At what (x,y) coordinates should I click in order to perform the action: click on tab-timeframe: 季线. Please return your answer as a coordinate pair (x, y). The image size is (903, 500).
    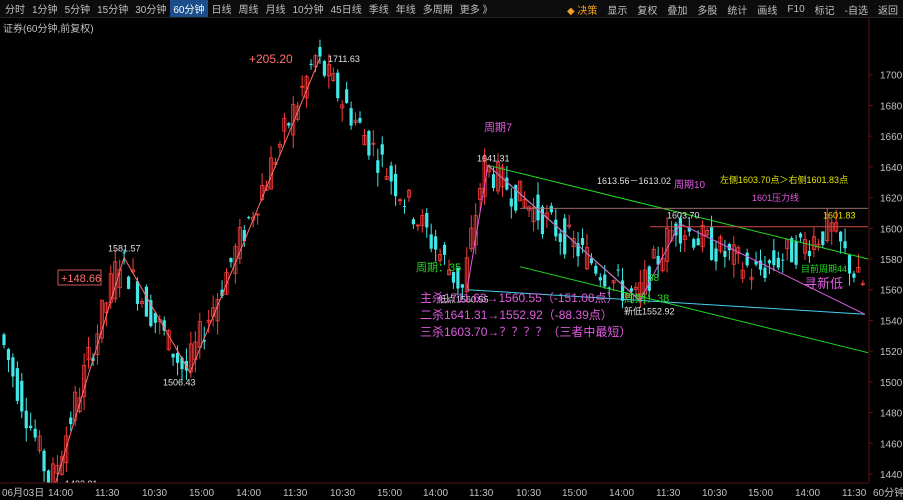
    Looking at the image, I should click on (379, 8).